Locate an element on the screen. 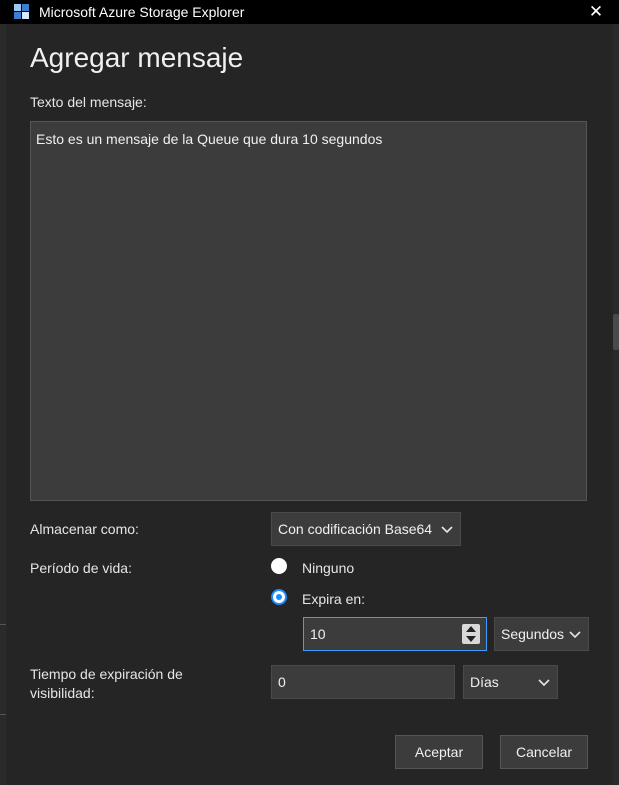  store-as-label: Almacenar como: is located at coordinates (84, 529).